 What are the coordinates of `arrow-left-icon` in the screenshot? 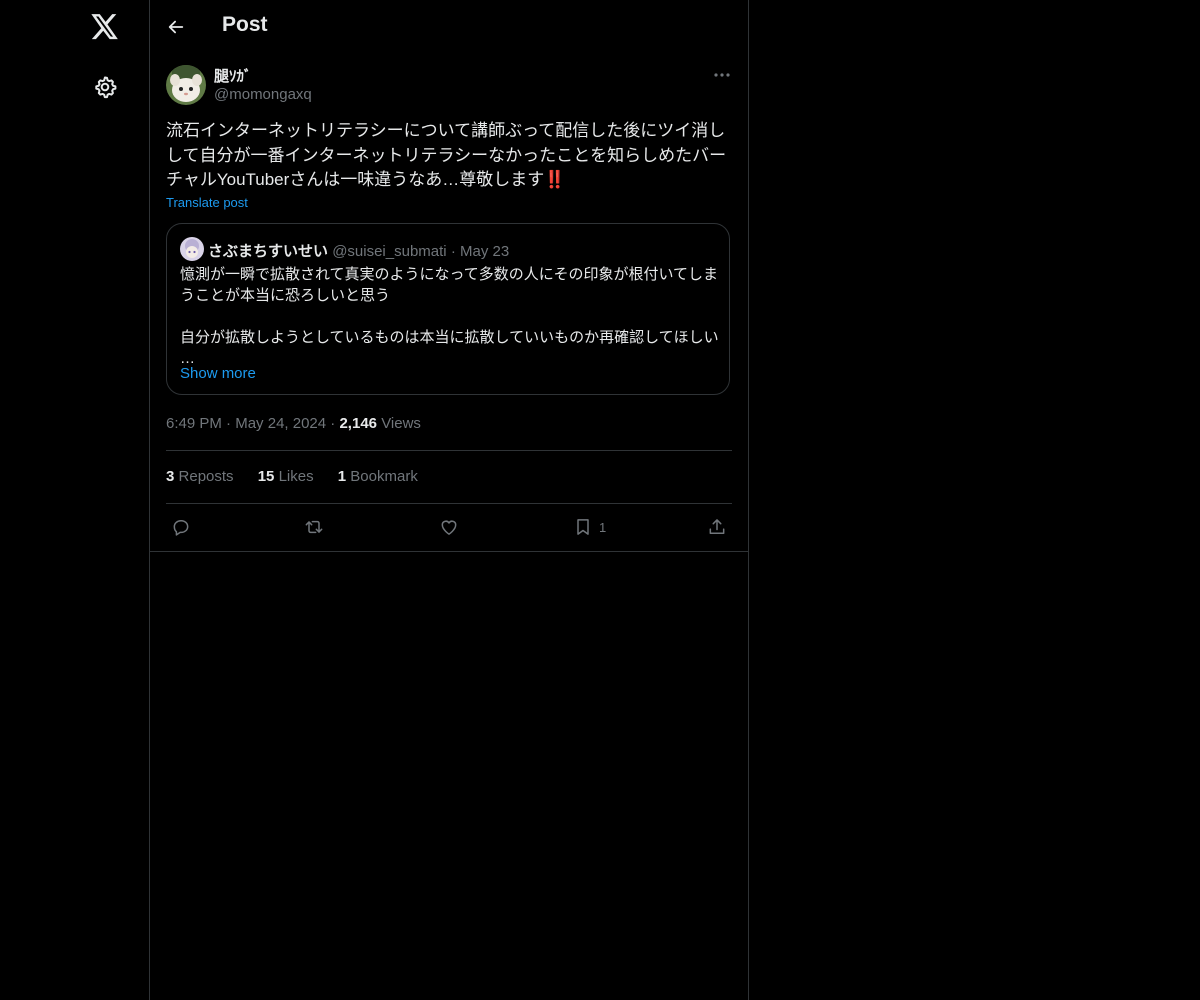 It's located at (176, 27).